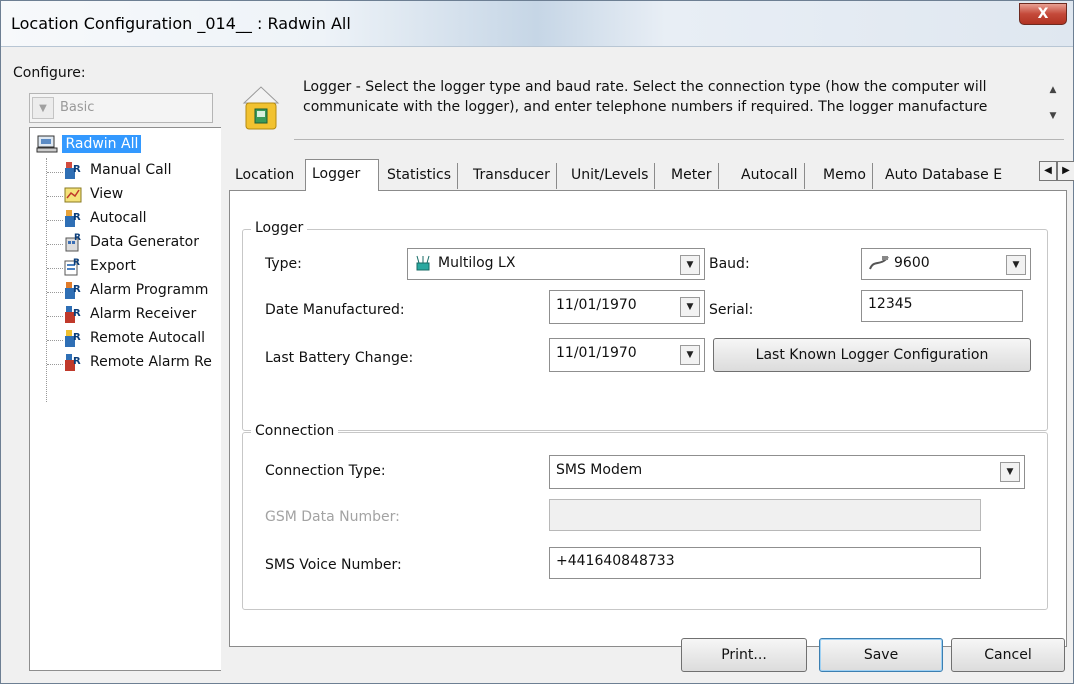 Image resolution: width=1074 pixels, height=684 pixels. What do you see at coordinates (295, 431) in the screenshot?
I see `connection-group-title: Connection` at bounding box center [295, 431].